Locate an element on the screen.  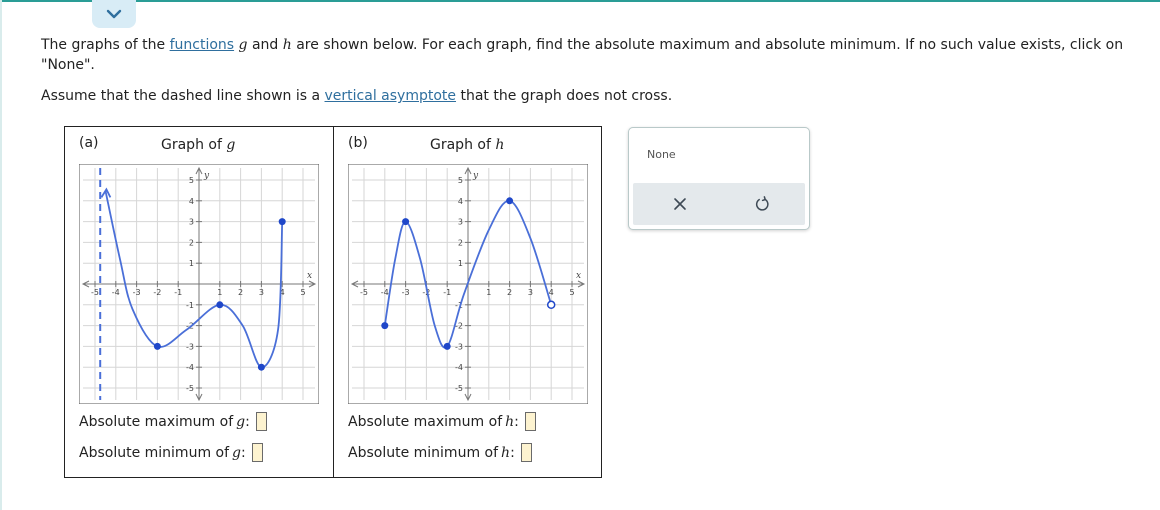
left-accent-rule is located at coordinates (1, 255).